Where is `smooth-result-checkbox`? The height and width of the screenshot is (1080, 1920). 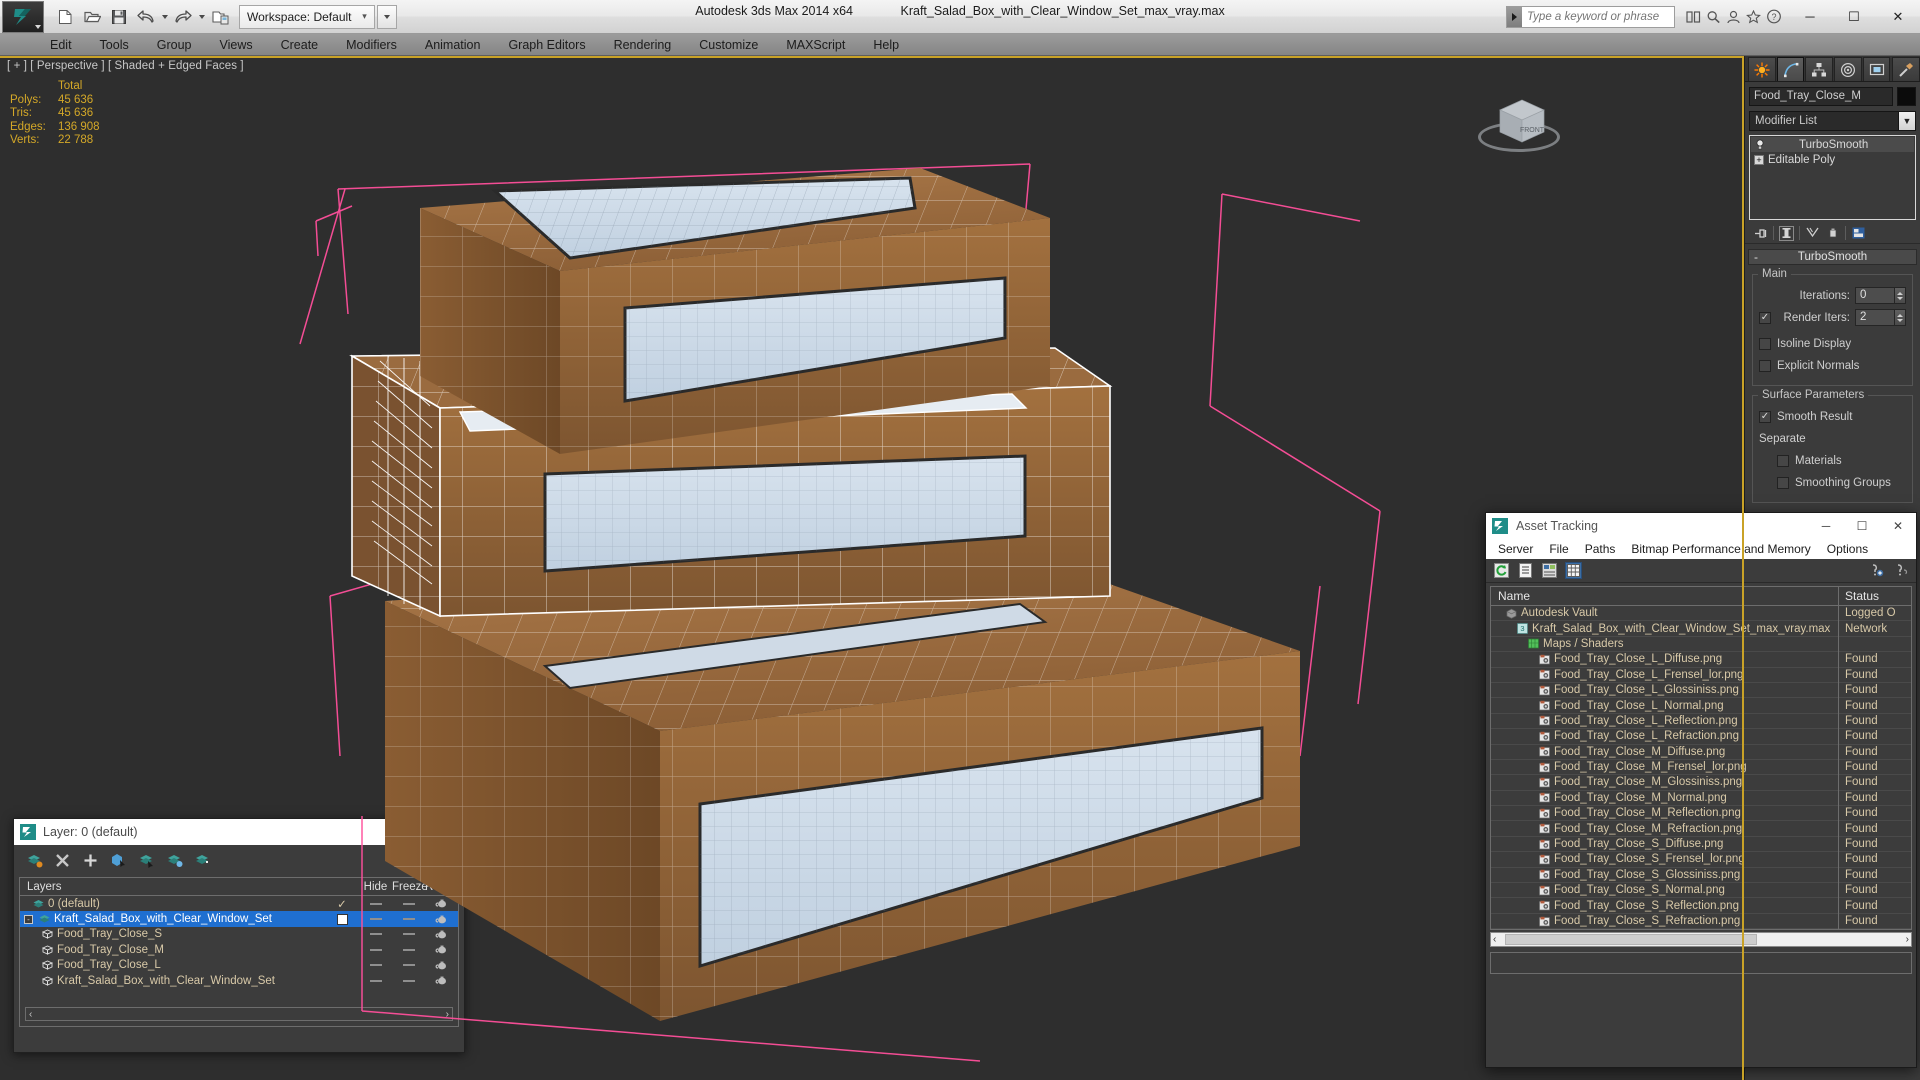 smooth-result-checkbox is located at coordinates (1765, 416).